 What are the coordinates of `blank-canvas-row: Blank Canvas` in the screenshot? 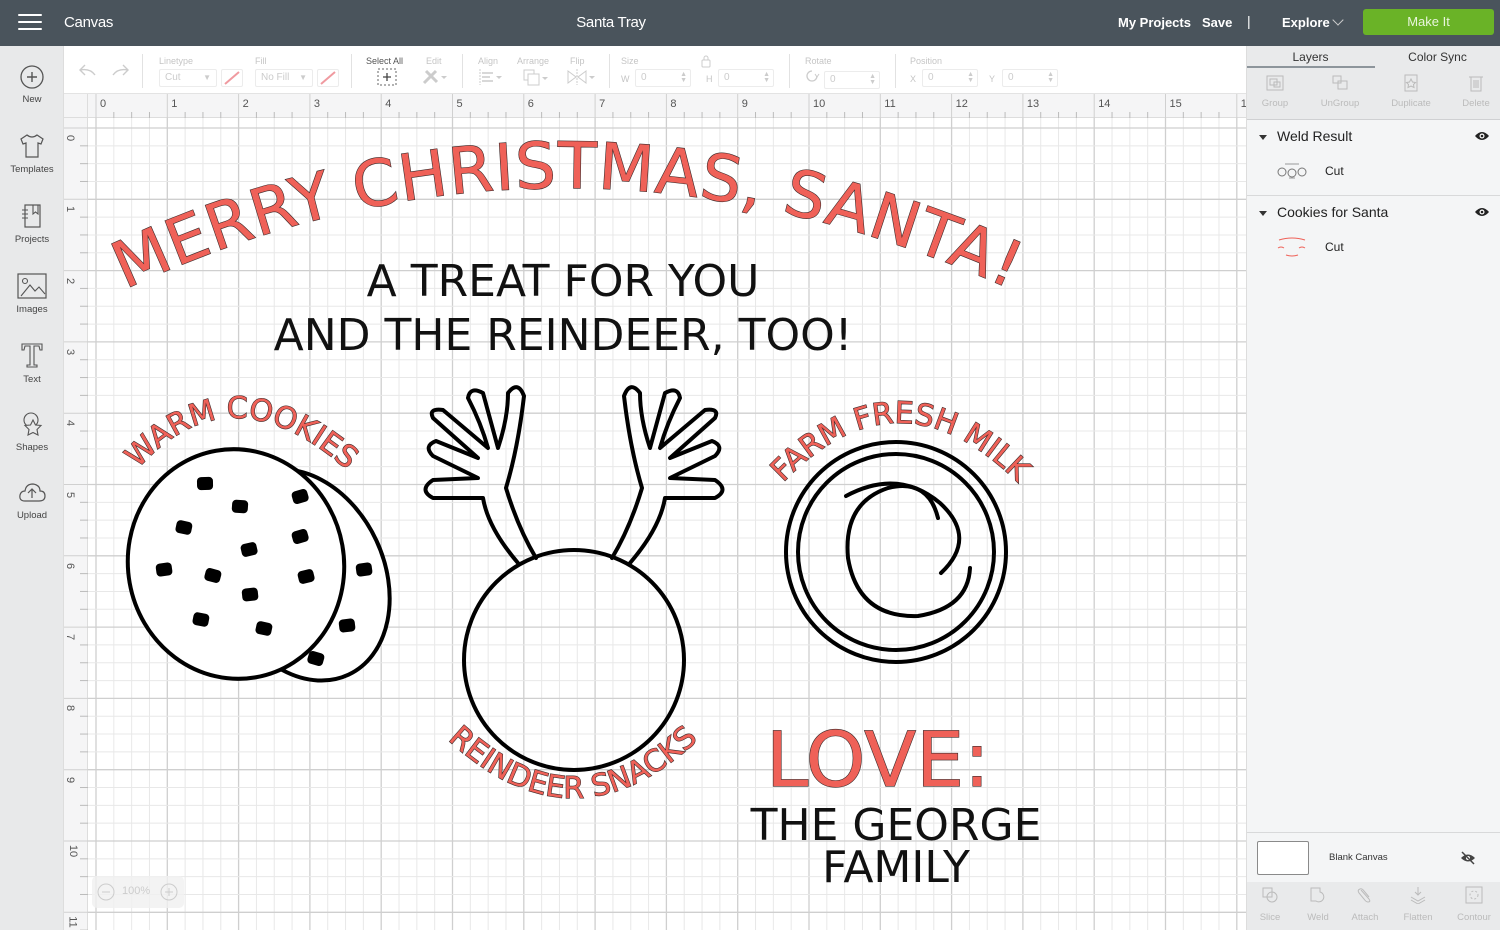 It's located at (1373, 857).